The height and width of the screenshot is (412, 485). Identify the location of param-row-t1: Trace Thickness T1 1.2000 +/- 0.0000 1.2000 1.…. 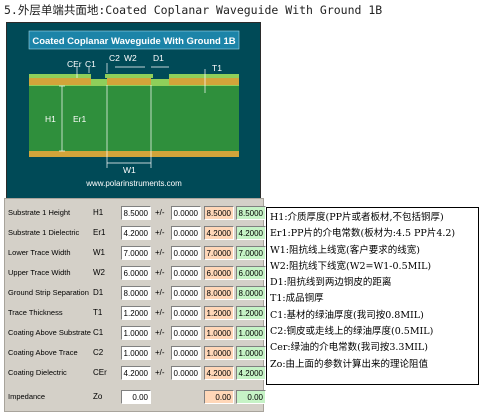
(135, 314).